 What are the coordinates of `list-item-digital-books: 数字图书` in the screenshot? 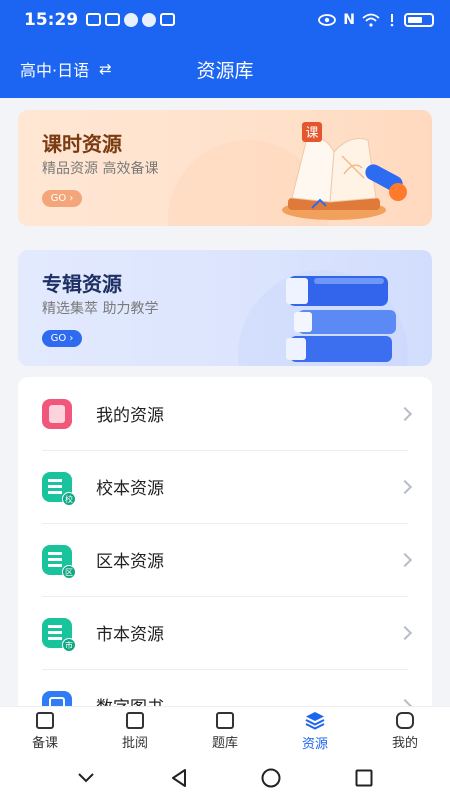 It's located at (225, 688).